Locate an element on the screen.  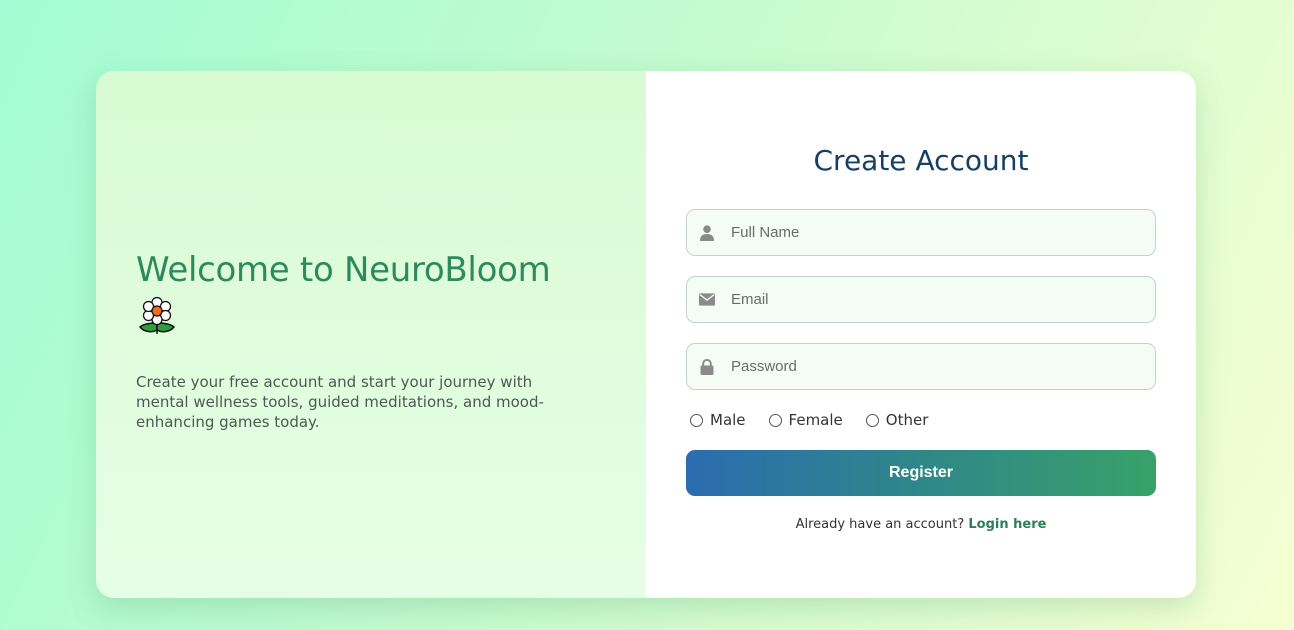
radio-female is located at coordinates (775, 420).